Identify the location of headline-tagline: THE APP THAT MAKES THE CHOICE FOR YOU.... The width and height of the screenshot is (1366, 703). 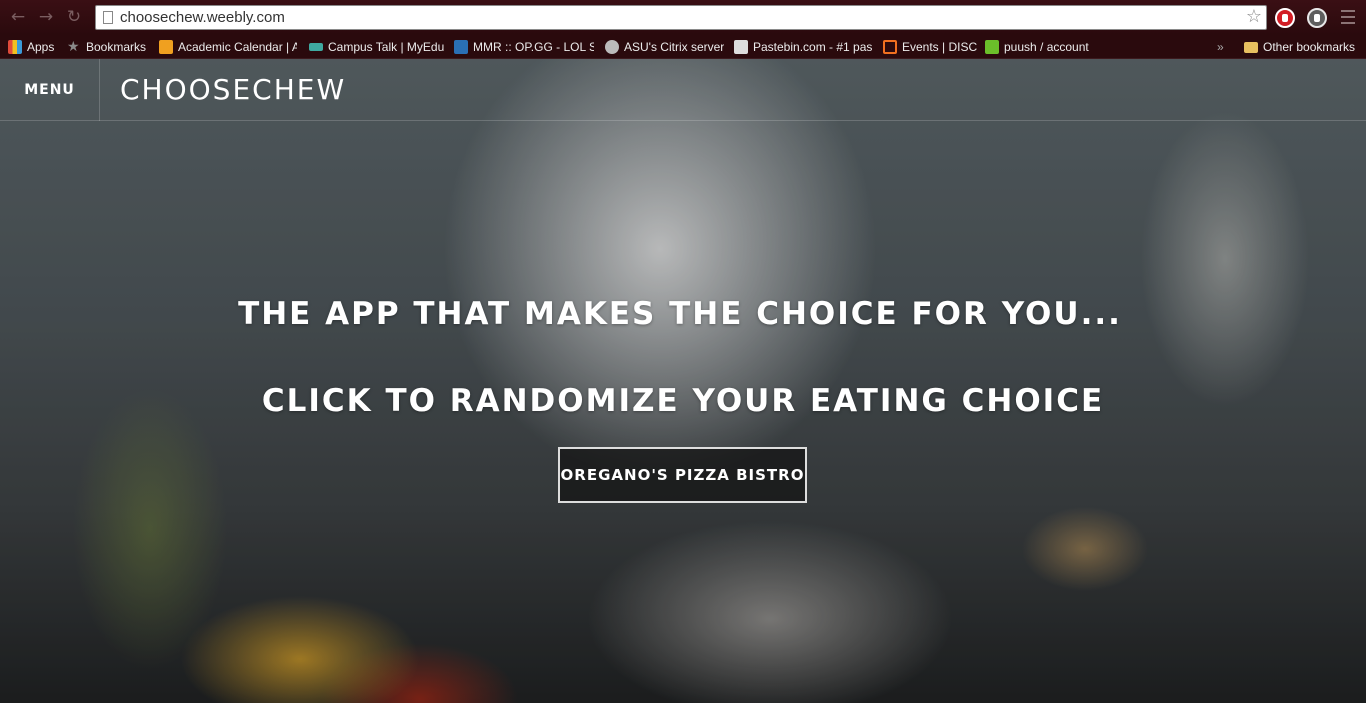
(680, 314).